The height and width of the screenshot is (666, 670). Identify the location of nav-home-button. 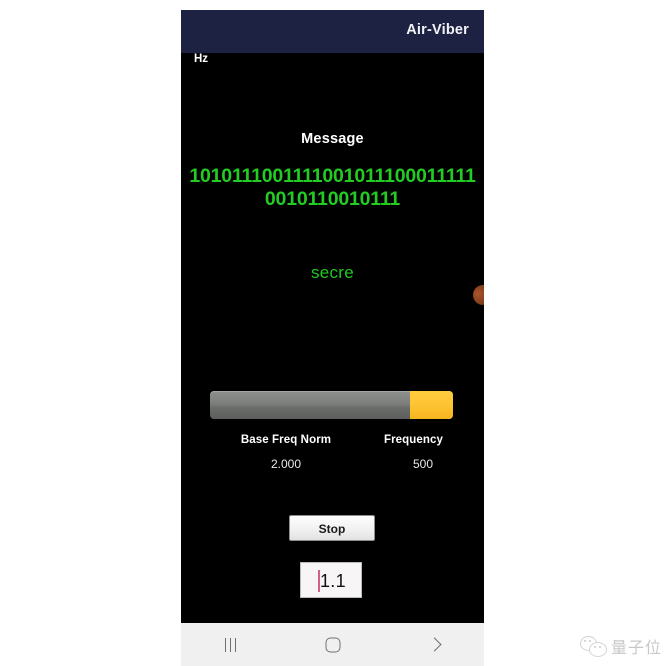
(332, 644).